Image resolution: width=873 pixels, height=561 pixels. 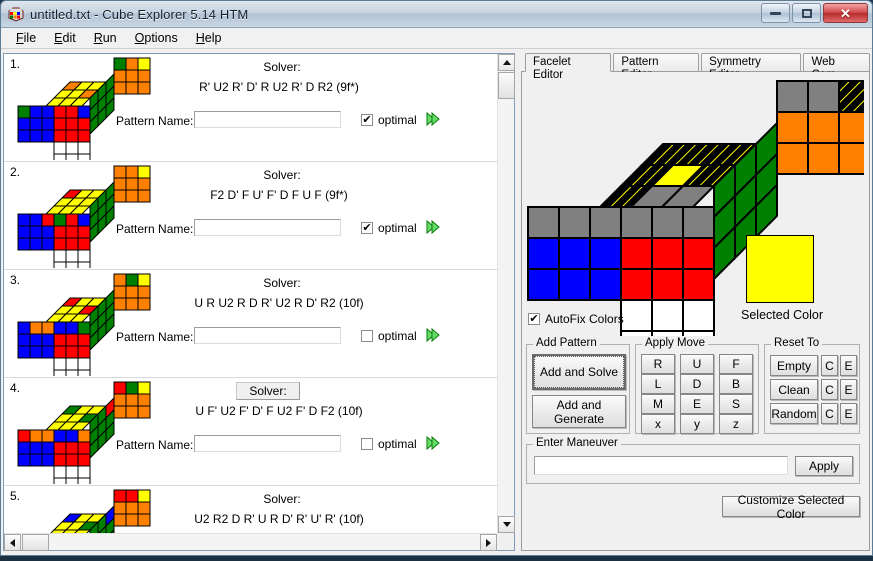 What do you see at coordinates (397, 444) in the screenshot?
I see `optimal-label: optimal` at bounding box center [397, 444].